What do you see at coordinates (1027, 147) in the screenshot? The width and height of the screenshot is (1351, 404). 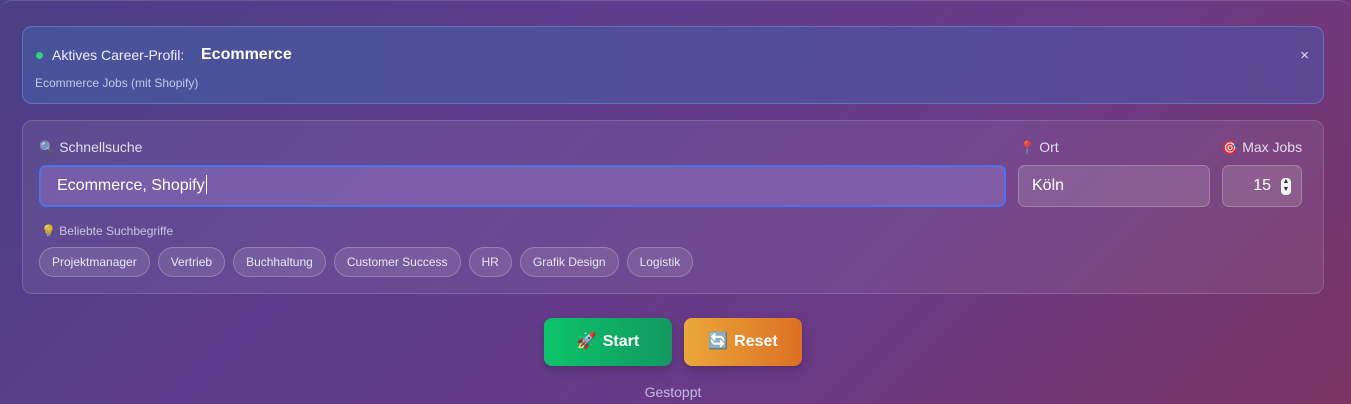 I see `pin-icon: 📍` at bounding box center [1027, 147].